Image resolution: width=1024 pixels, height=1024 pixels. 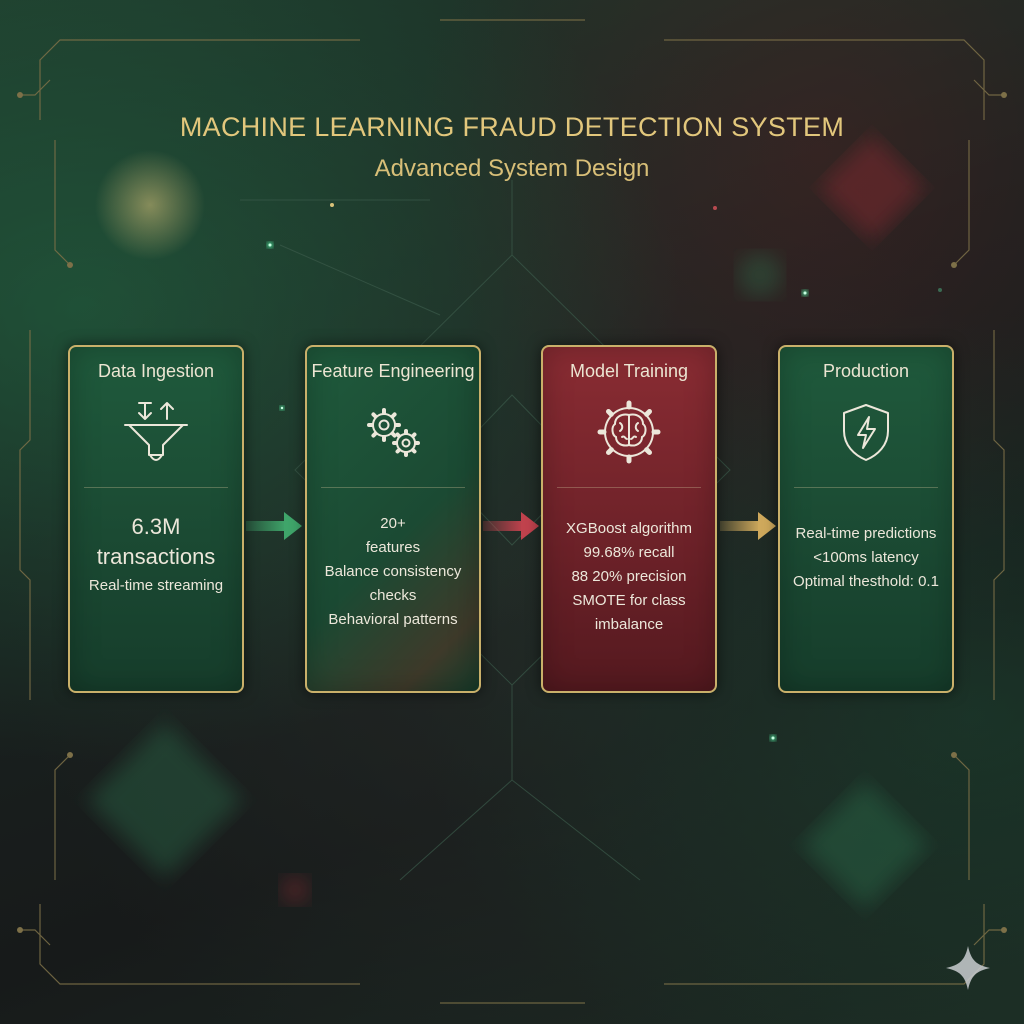 What do you see at coordinates (512, 127) in the screenshot?
I see `diagram-title: MACHINE LEARNING FRAUD DETECTION SYSTEM` at bounding box center [512, 127].